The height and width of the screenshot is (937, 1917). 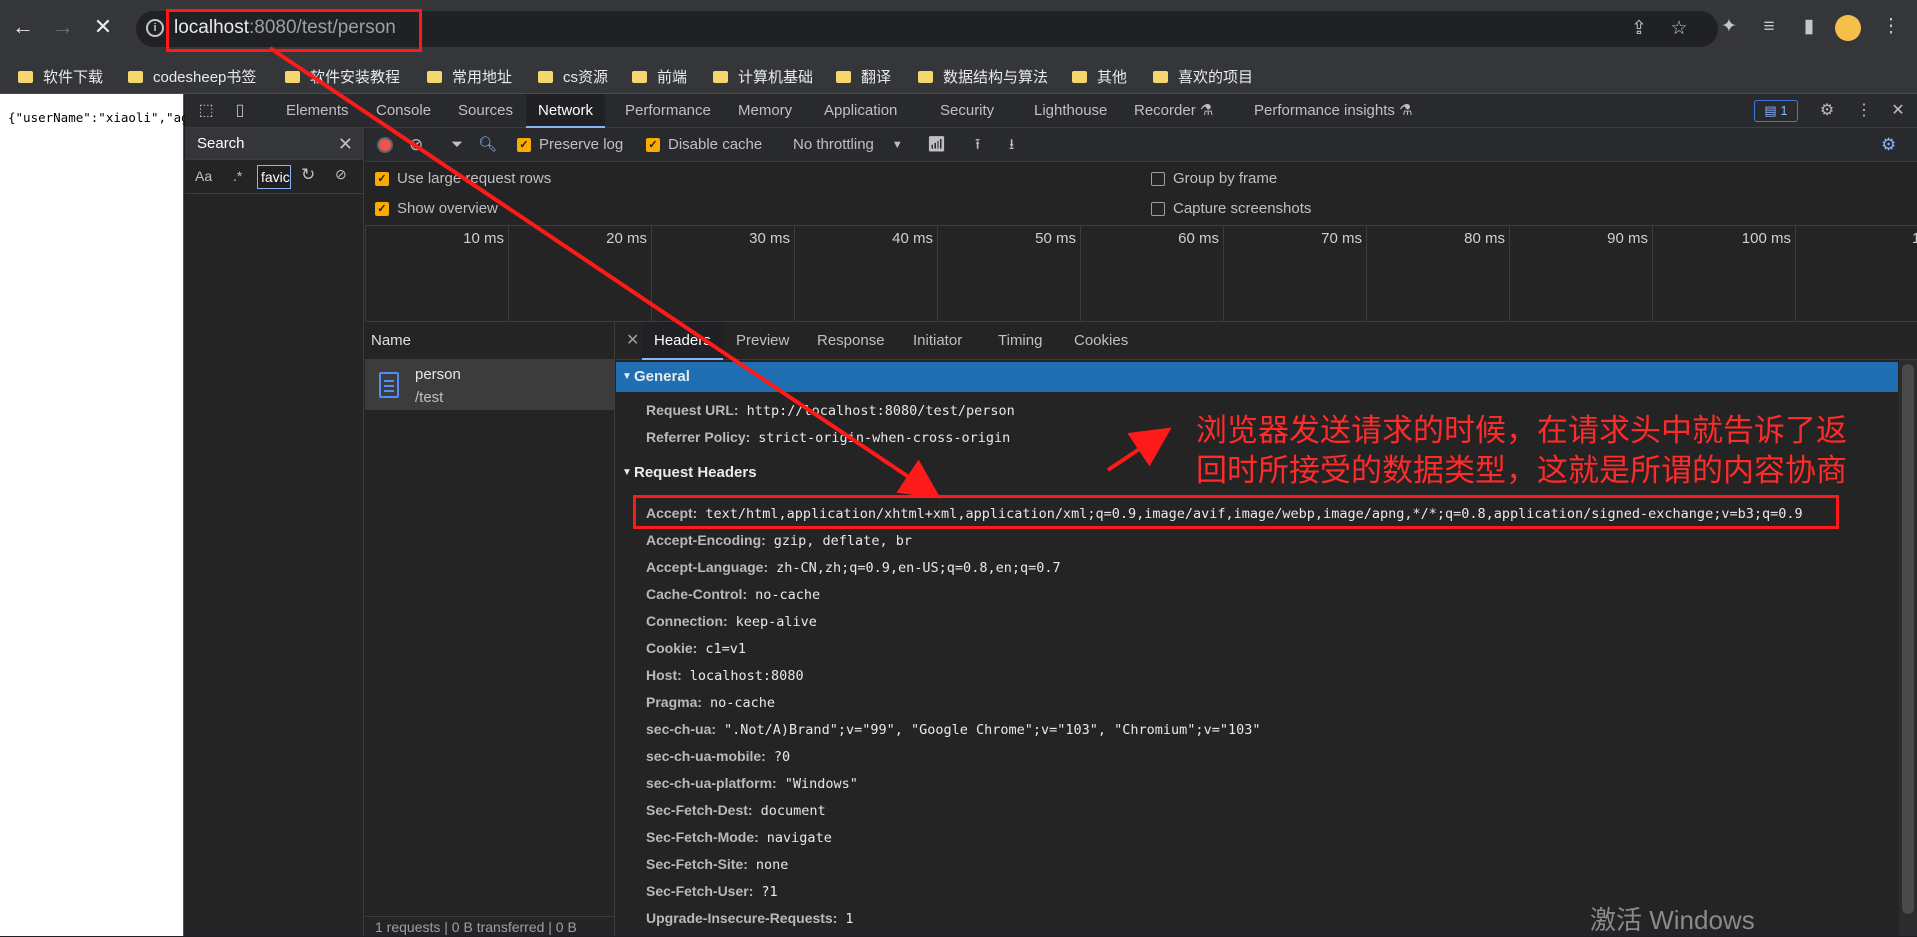 I want to click on bookmark-folder: 翻译, so click(x=863, y=76).